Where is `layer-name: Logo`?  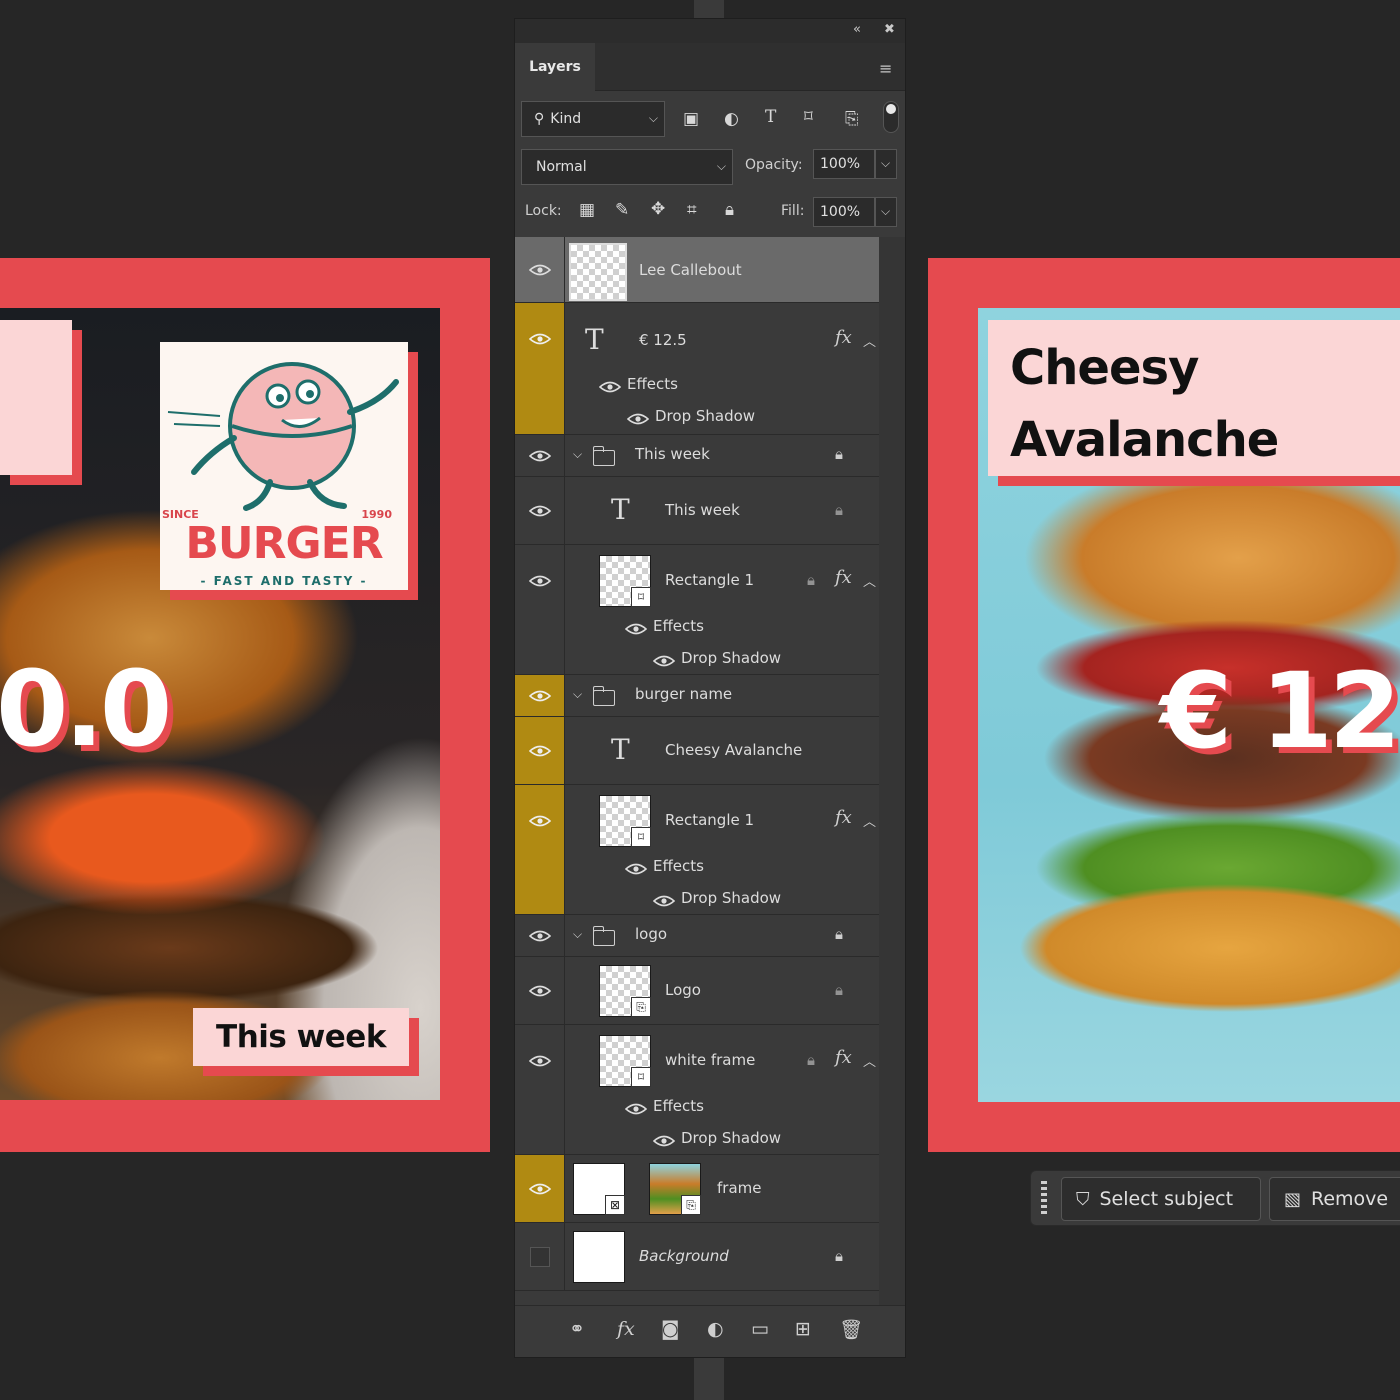 layer-name: Logo is located at coordinates (683, 990).